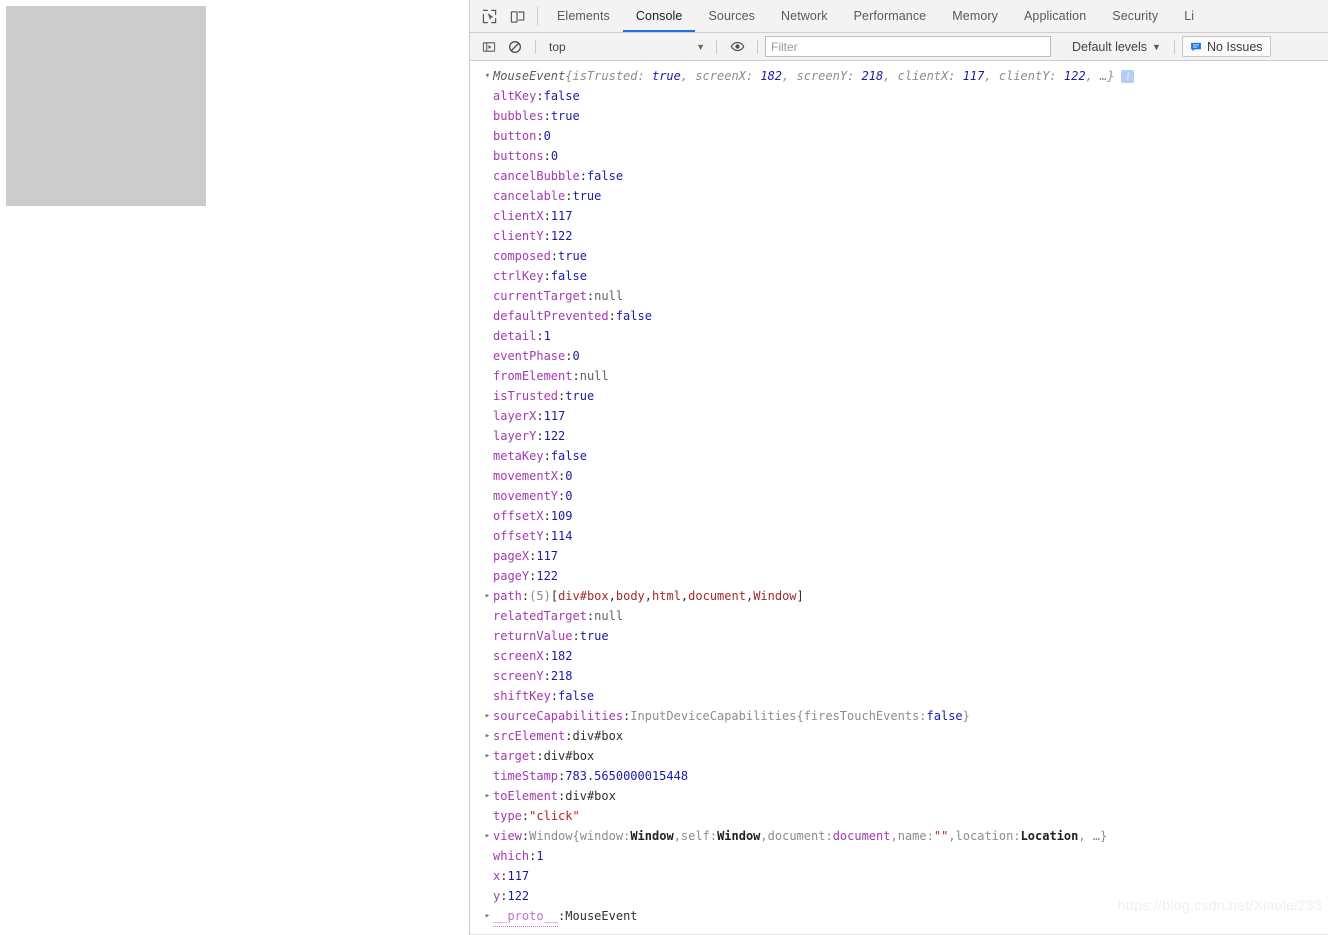 This screenshot has height=935, width=1328. What do you see at coordinates (899, 916) in the screenshot?
I see `property-row: ▸ __proto__: MouseEvent` at bounding box center [899, 916].